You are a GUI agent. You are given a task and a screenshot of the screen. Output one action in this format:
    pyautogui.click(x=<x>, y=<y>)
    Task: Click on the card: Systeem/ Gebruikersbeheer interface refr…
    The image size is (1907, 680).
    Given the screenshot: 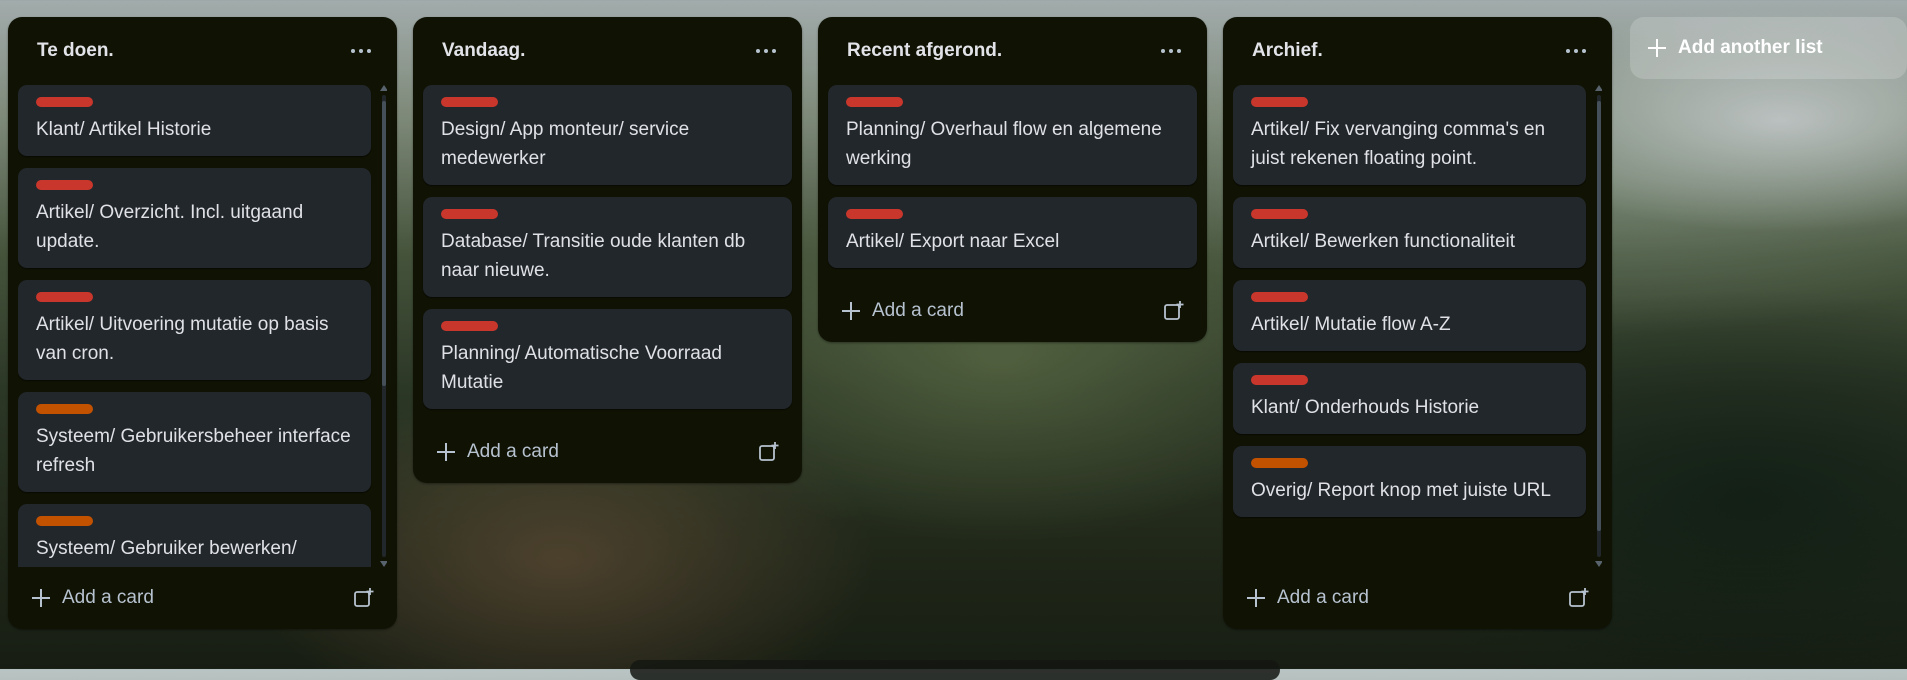 What is the action you would take?
    pyautogui.click(x=194, y=442)
    